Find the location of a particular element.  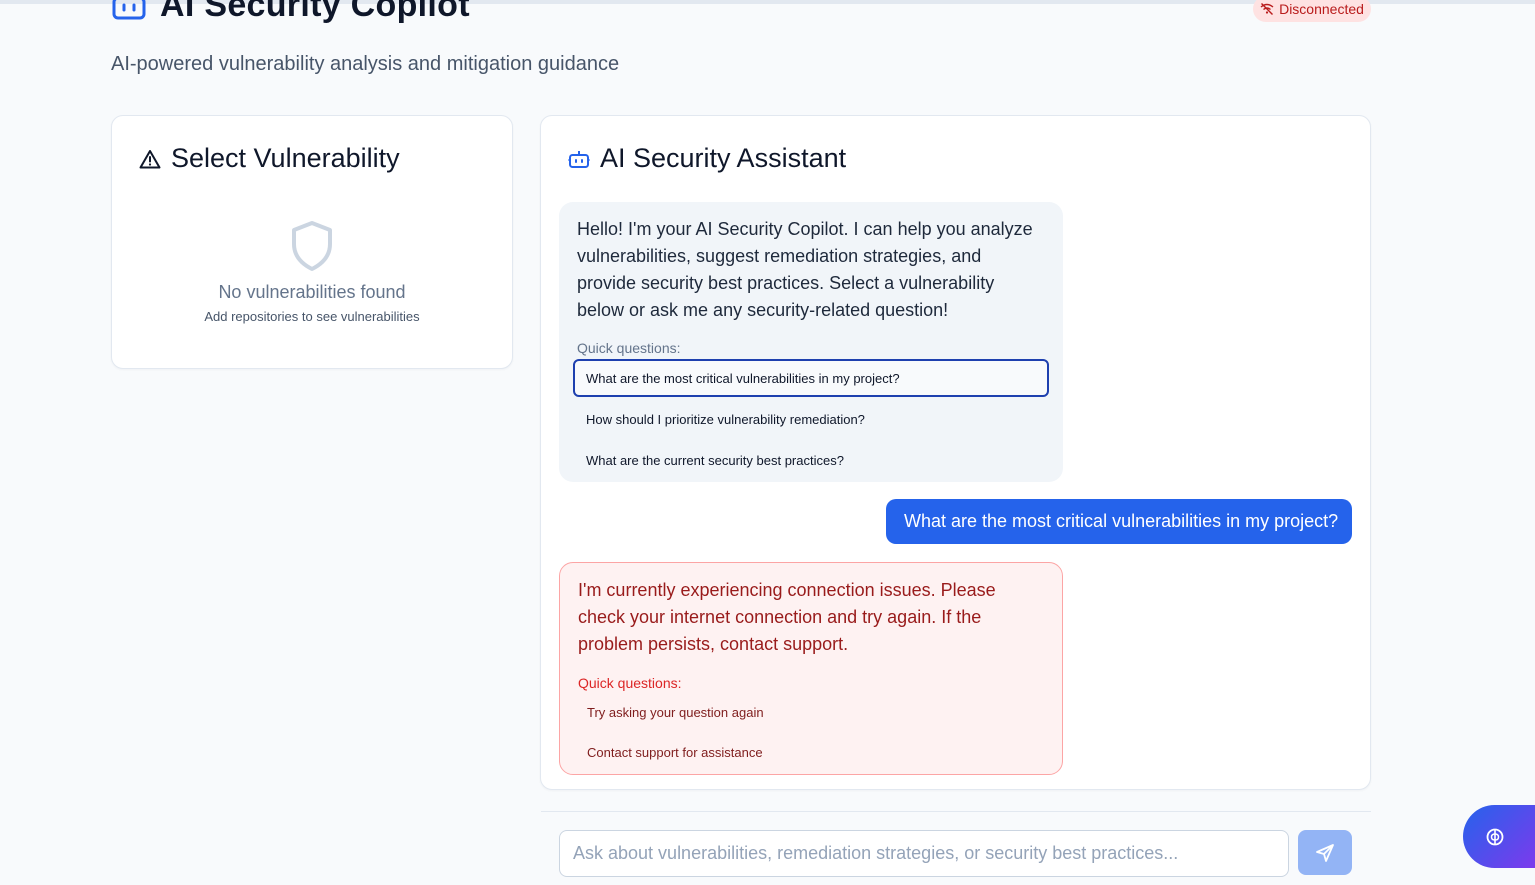

status-text: Disconnected is located at coordinates (1321, 9).